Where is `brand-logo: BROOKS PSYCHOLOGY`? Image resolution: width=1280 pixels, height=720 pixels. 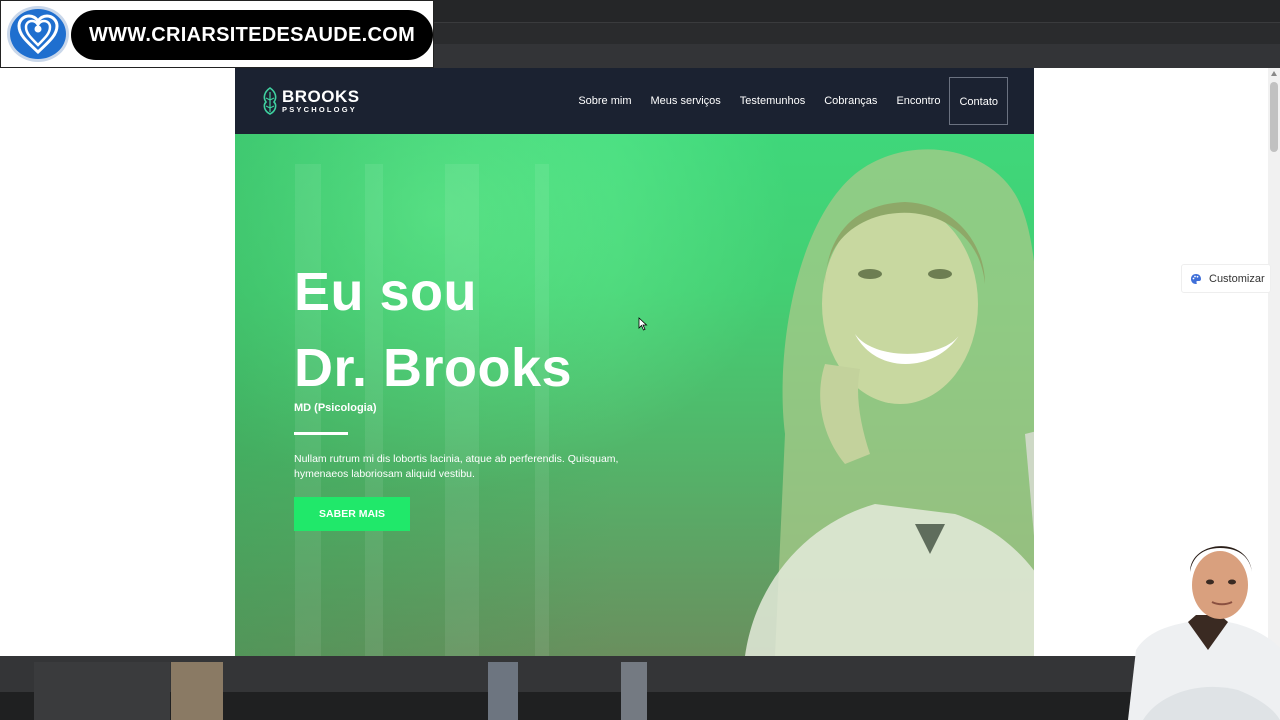 brand-logo: BROOKS PSYCHOLOGY is located at coordinates (310, 101).